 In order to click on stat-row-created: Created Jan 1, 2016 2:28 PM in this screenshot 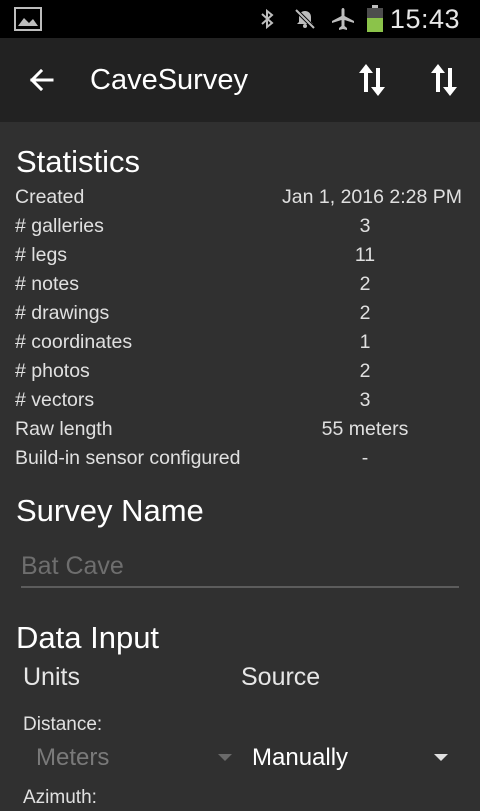, I will do `click(240, 197)`.